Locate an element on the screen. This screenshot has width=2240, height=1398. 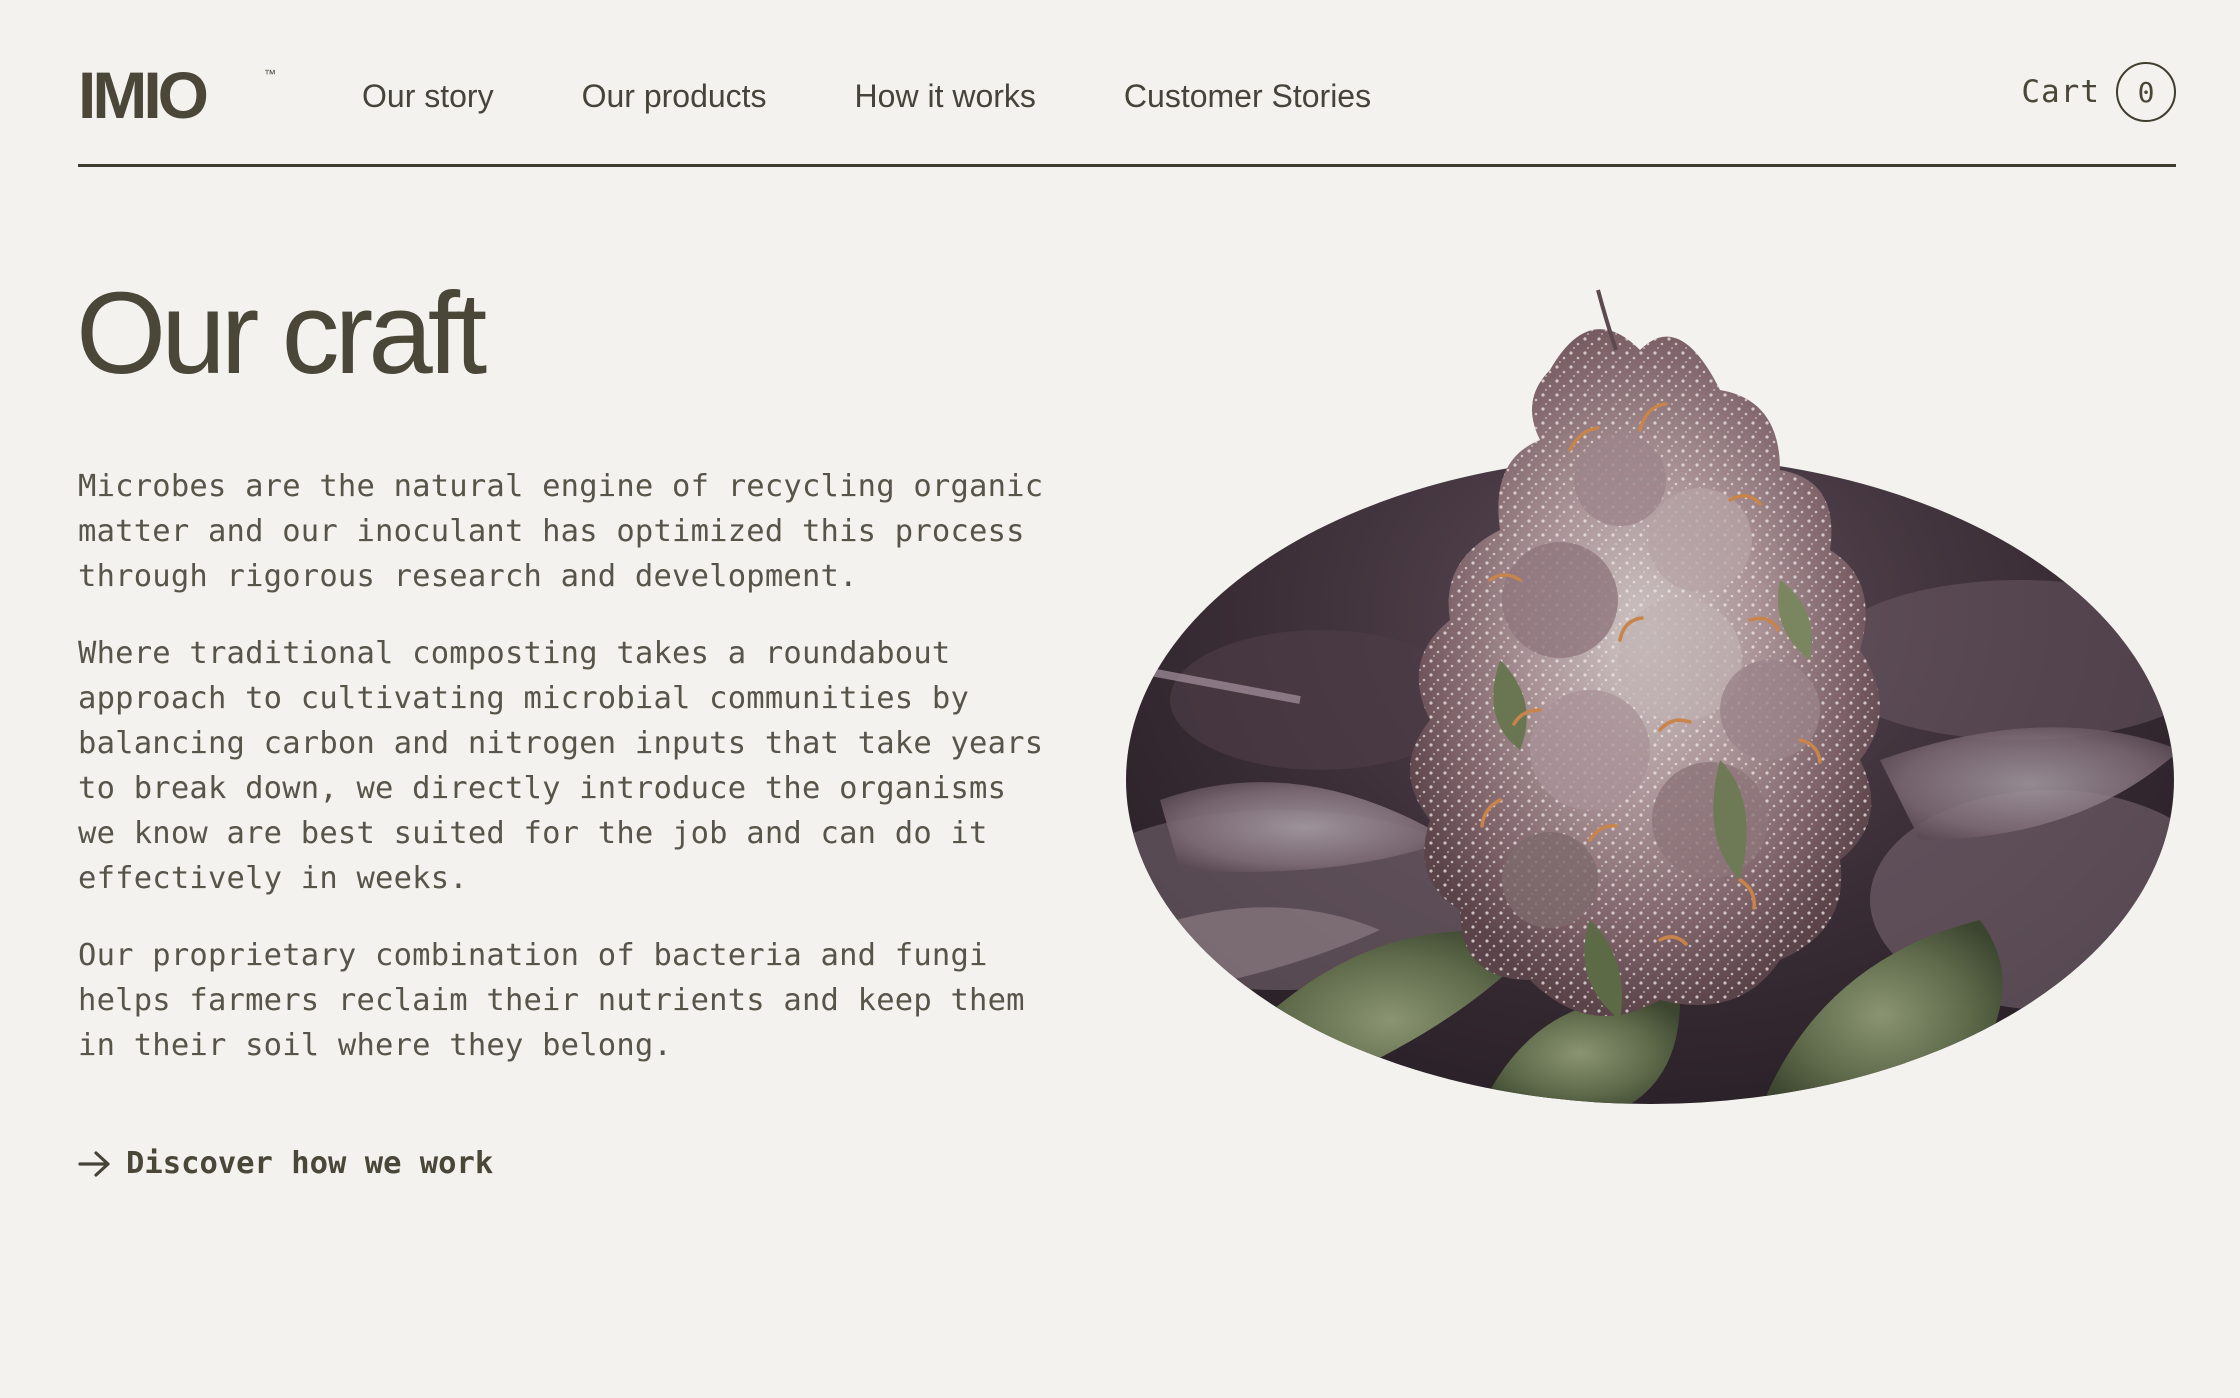
nav-our-products: Our products is located at coordinates (674, 96).